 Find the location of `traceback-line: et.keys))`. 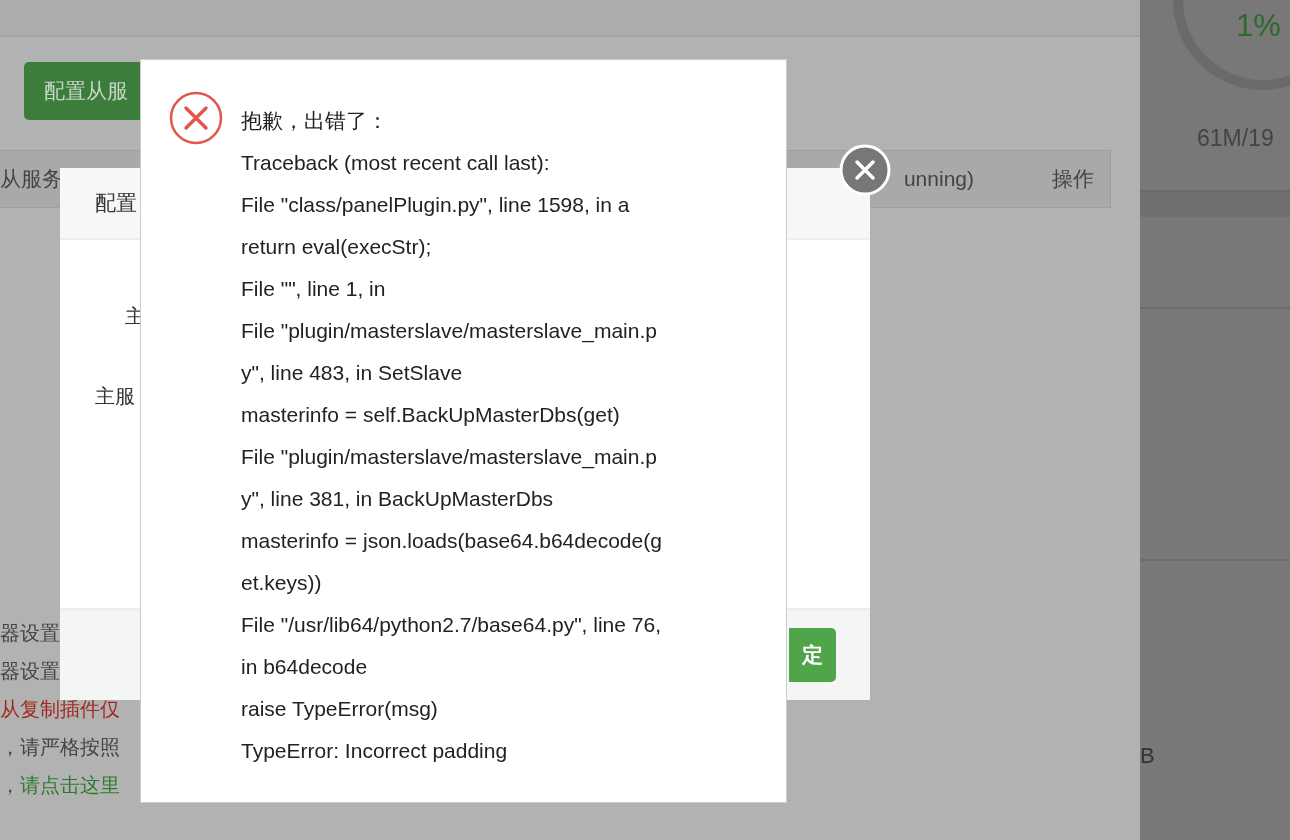

traceback-line: et.keys)) is located at coordinates (282, 583).